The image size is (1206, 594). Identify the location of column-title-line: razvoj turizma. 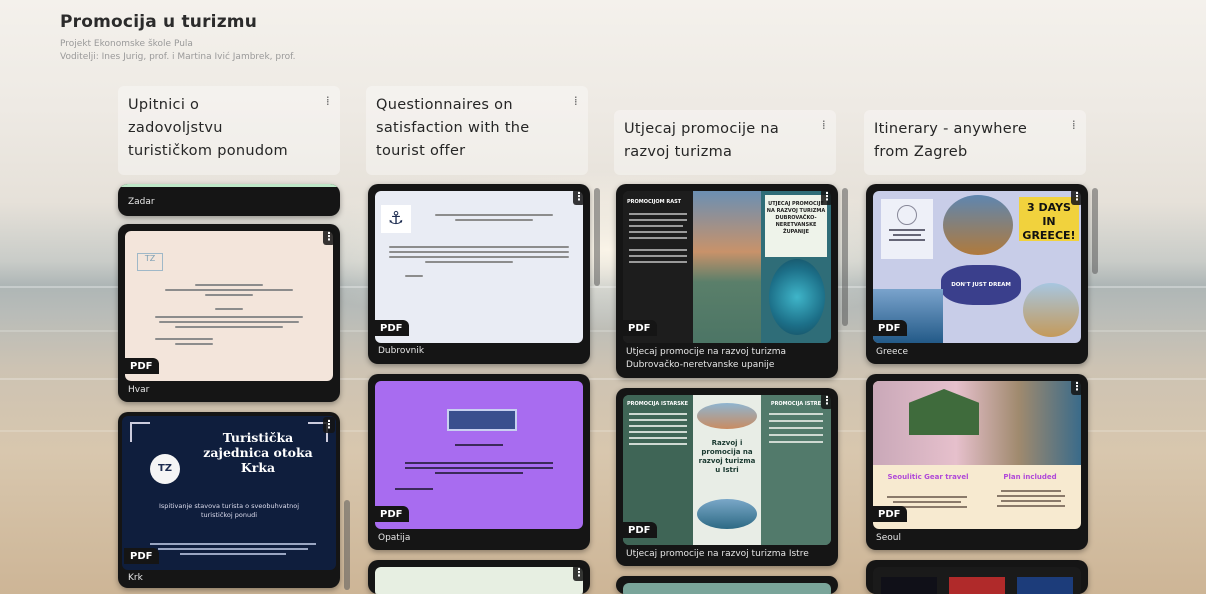
(678, 152).